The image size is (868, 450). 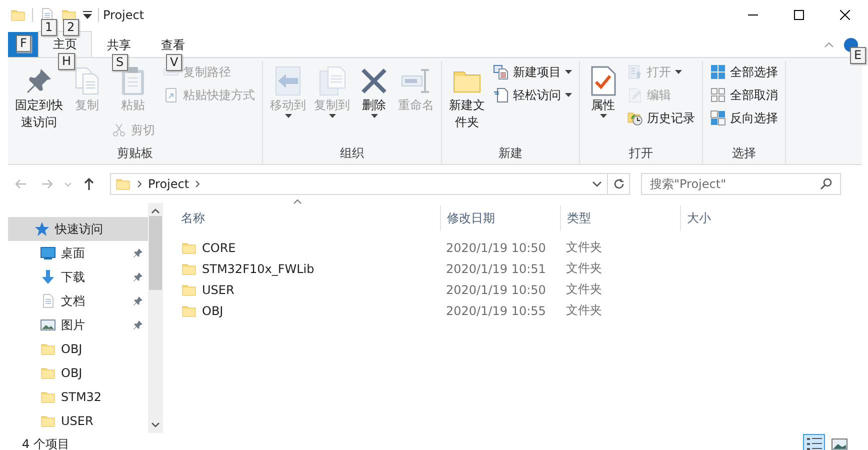 I want to click on dropdown-chevron-icon, so click(x=597, y=184).